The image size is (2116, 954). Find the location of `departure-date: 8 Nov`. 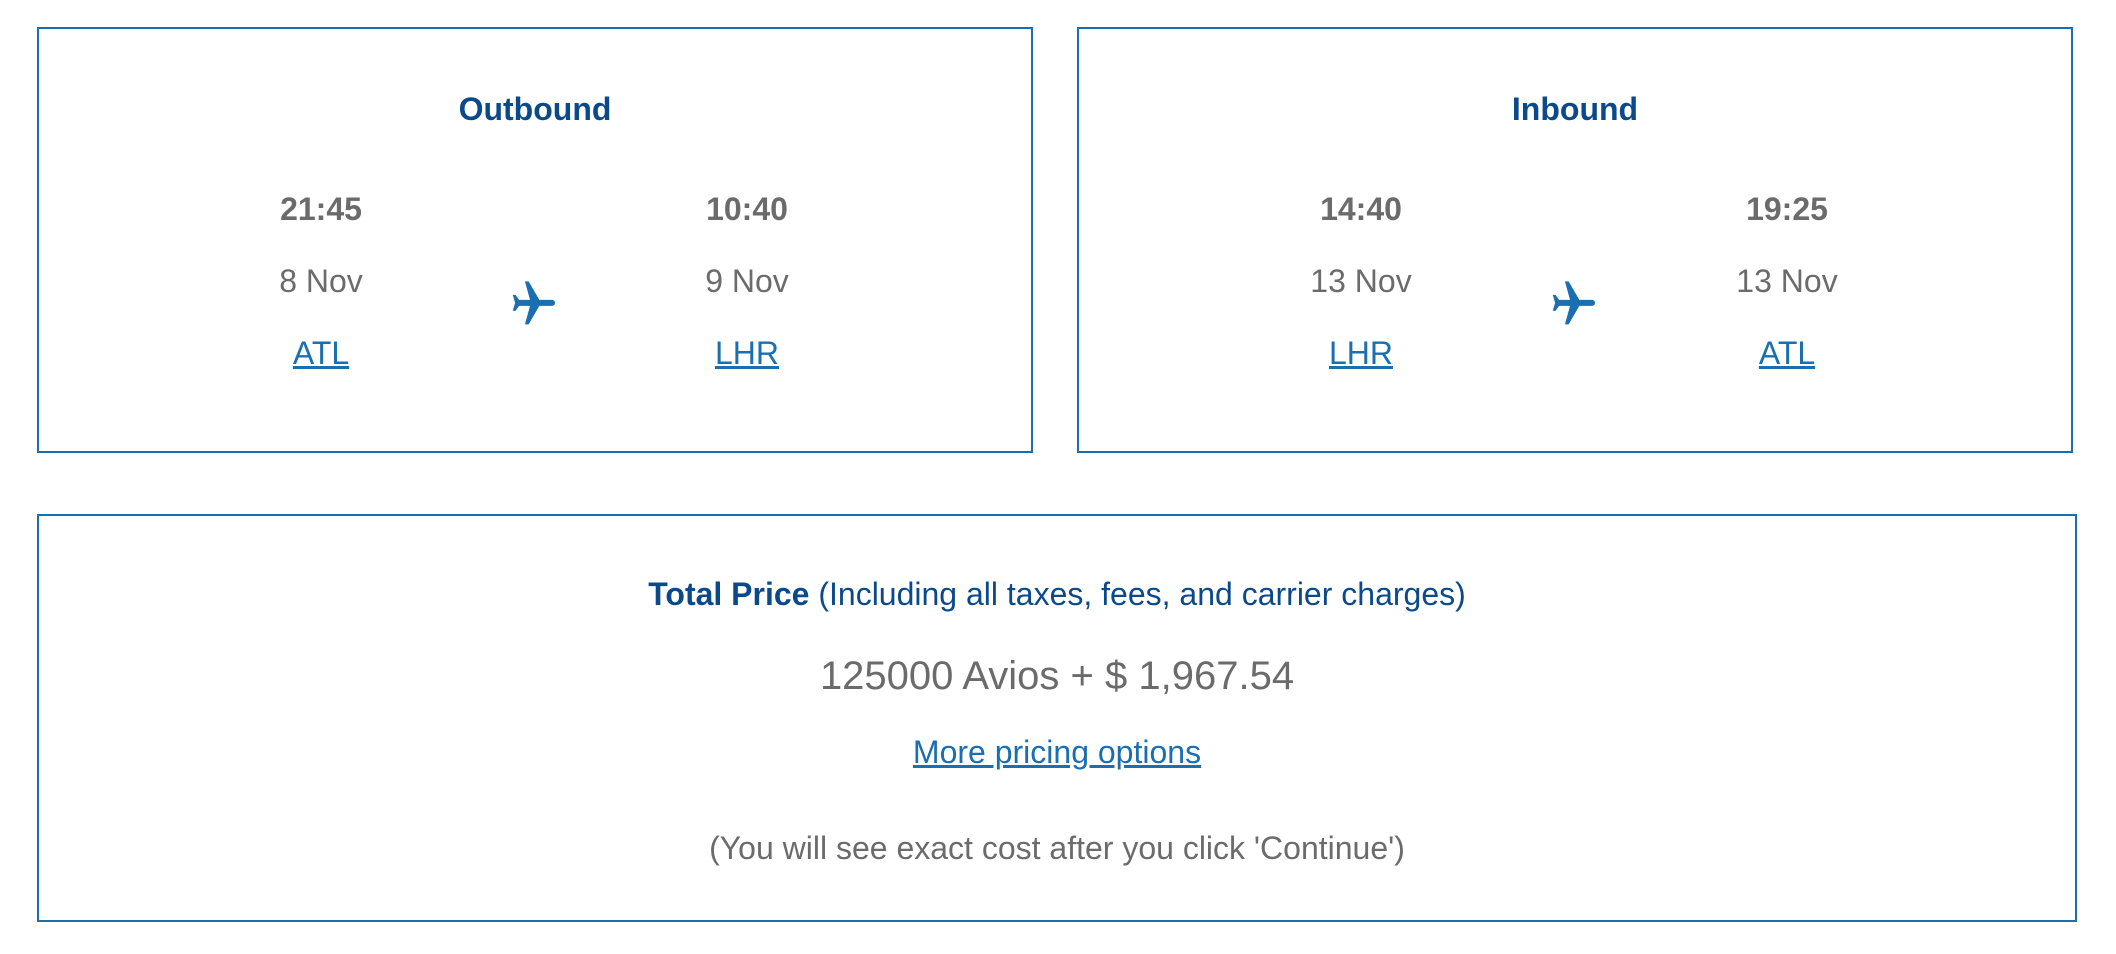

departure-date: 8 Nov is located at coordinates (321, 281).